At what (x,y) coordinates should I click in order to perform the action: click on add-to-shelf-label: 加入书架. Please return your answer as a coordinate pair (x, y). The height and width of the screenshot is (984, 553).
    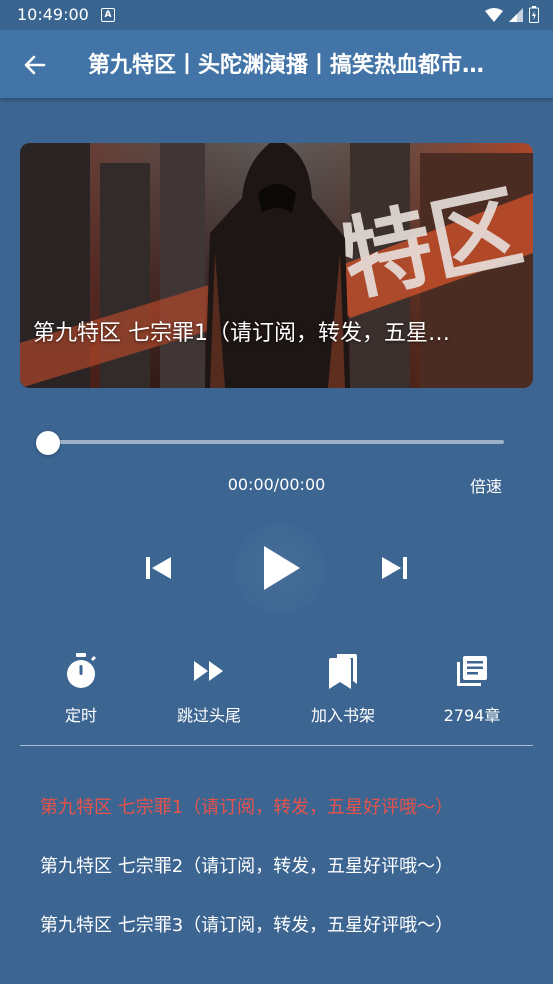
    Looking at the image, I should click on (342, 715).